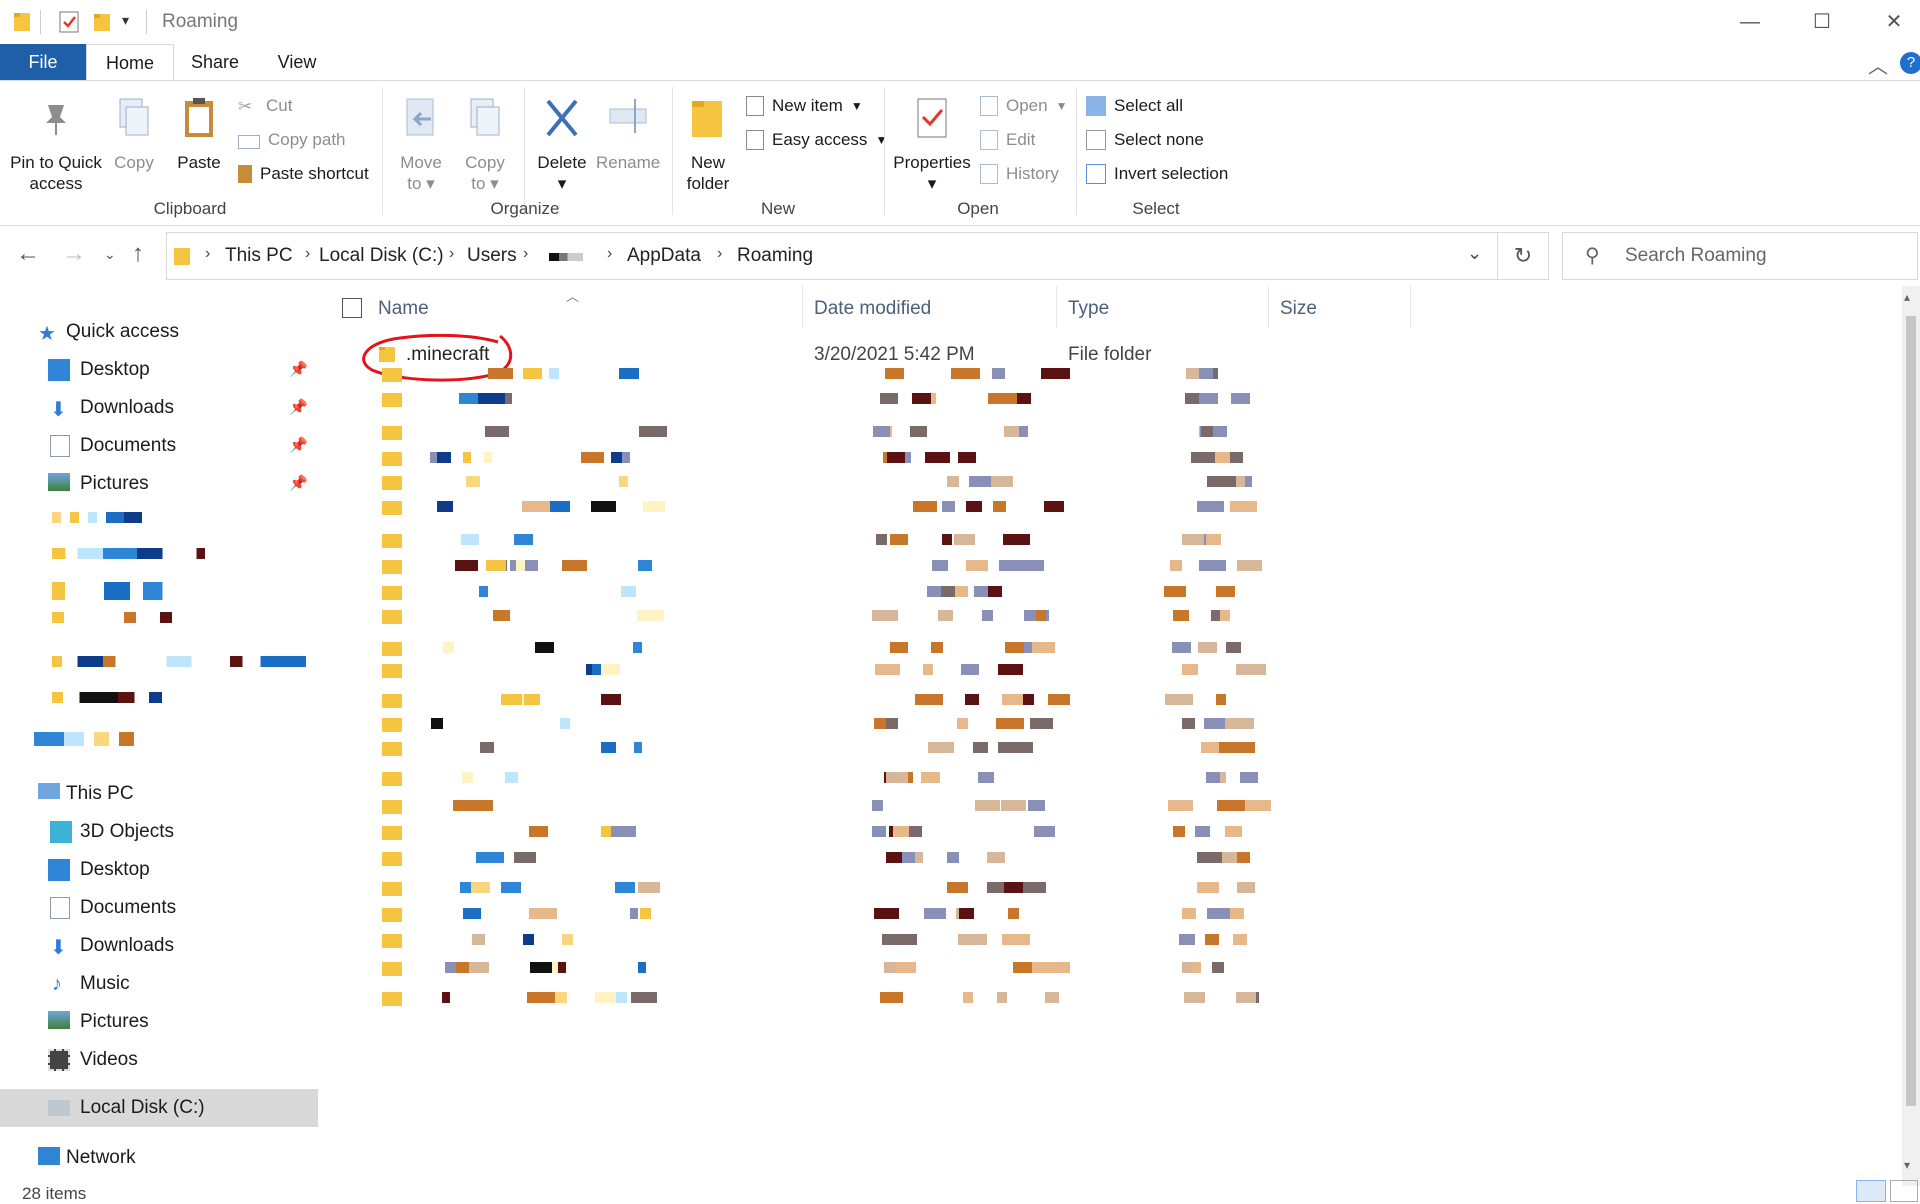 This screenshot has height=1204, width=1920. What do you see at coordinates (1023, 106) in the screenshot?
I see `open-button: Open ▼` at bounding box center [1023, 106].